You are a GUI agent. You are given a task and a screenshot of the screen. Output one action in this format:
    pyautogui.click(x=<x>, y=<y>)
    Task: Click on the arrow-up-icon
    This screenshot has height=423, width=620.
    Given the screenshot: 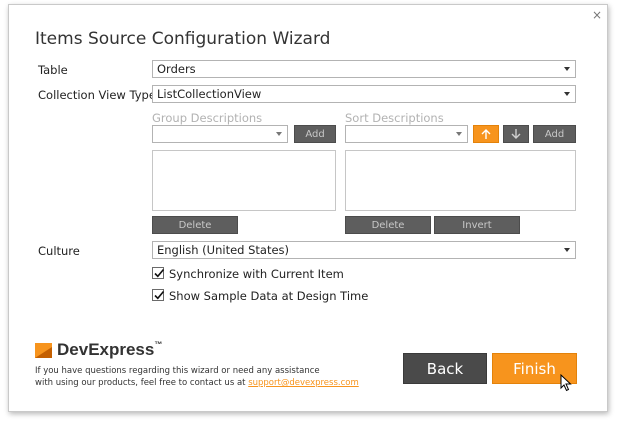 What is the action you would take?
    pyautogui.click(x=486, y=134)
    